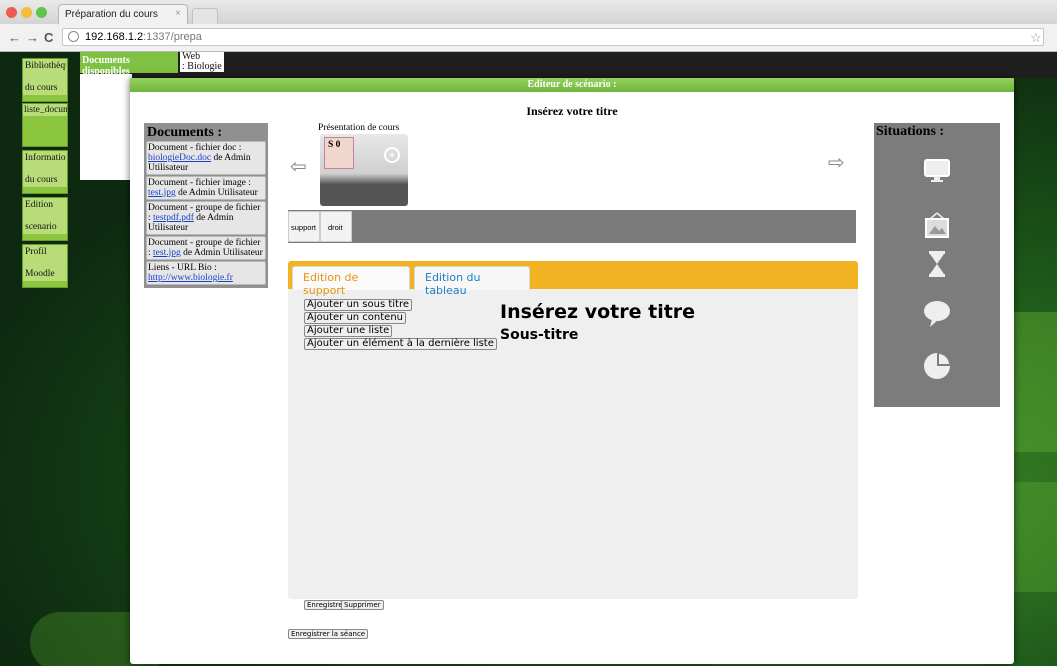 This screenshot has height=666, width=1057. What do you see at coordinates (45, 219) in the screenshot?
I see `nav-item-edition-scenario: Edition scenario` at bounding box center [45, 219].